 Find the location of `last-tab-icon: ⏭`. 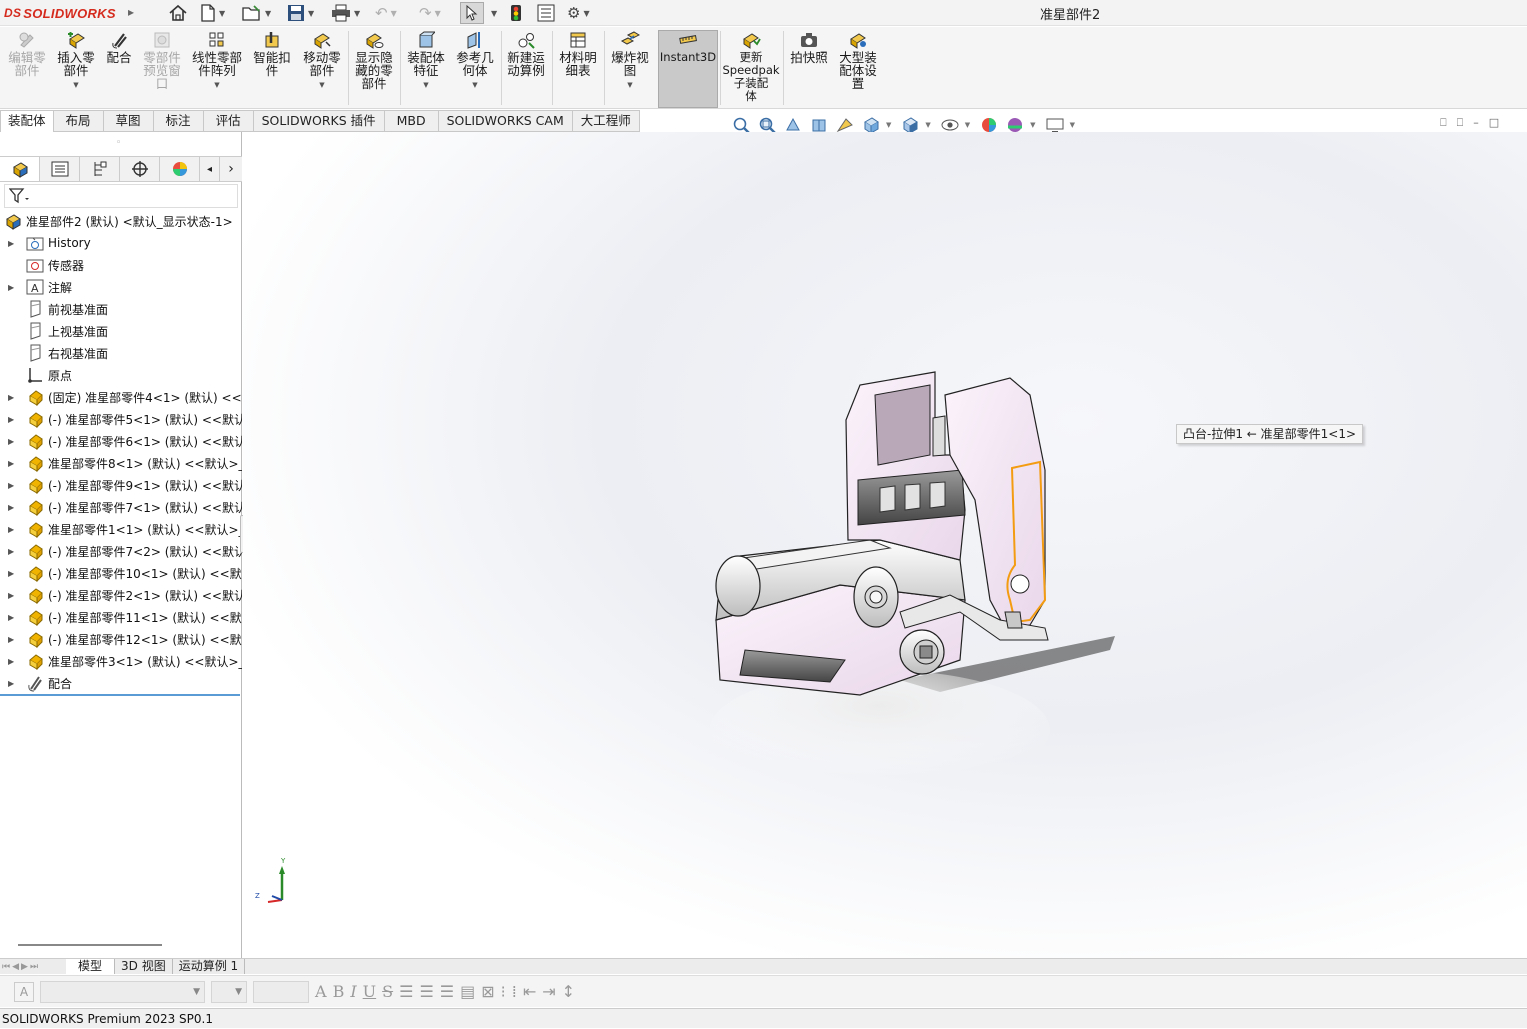

last-tab-icon: ⏭ is located at coordinates (34, 967).